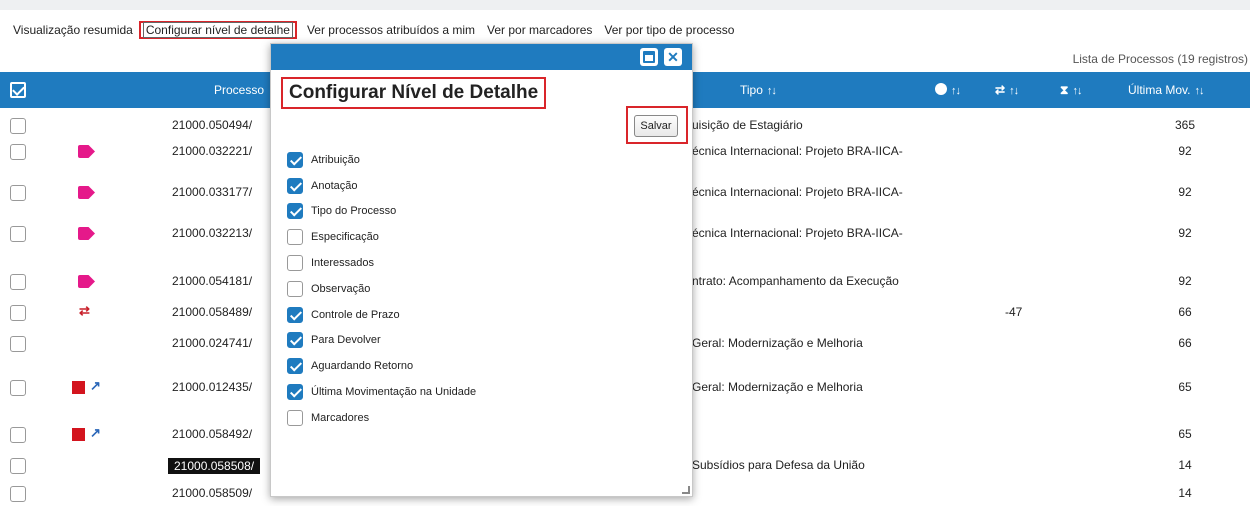 The width and height of the screenshot is (1250, 506). What do you see at coordinates (1014, 312) in the screenshot?
I see `deadline-value: -47` at bounding box center [1014, 312].